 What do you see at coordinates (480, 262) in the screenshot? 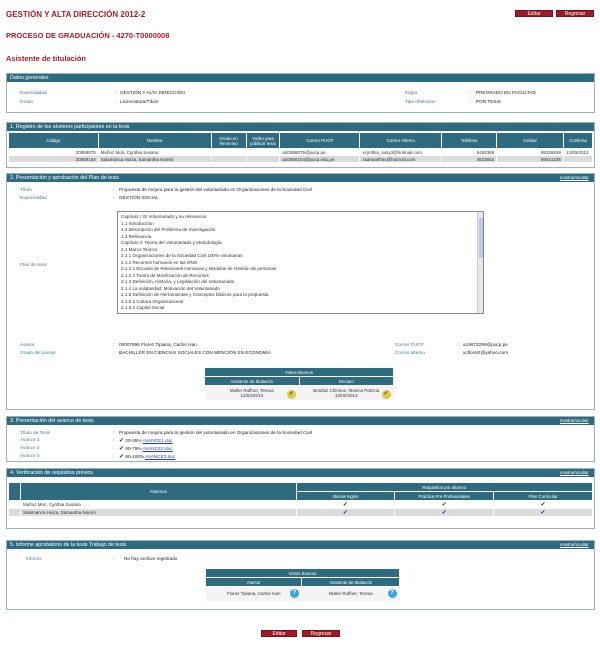
I see `scrollbar` at bounding box center [480, 262].